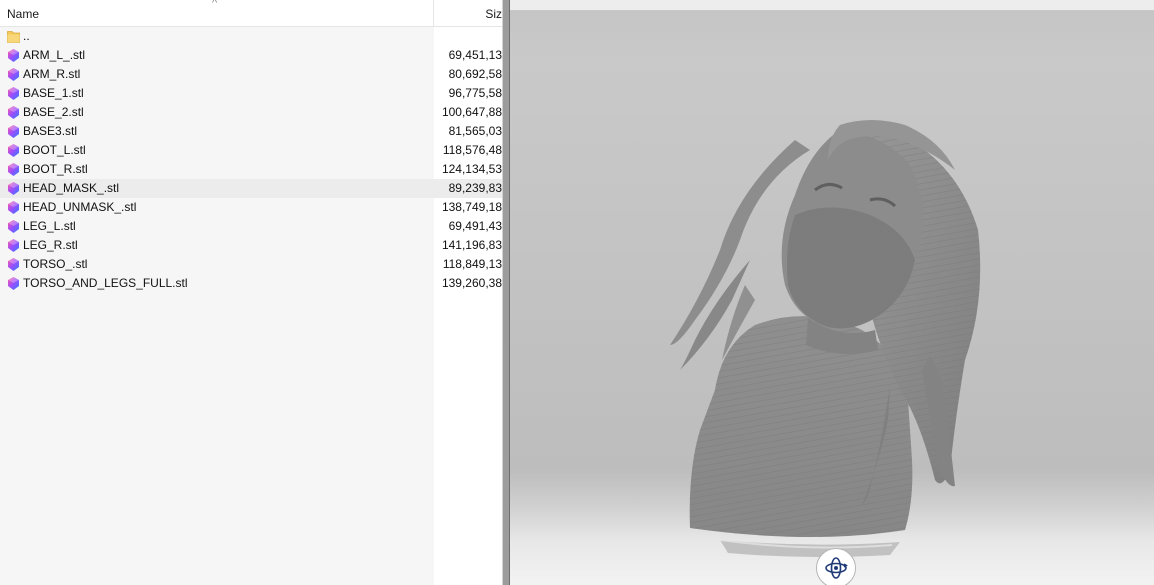 The height and width of the screenshot is (585, 1154). What do you see at coordinates (251, 283) in the screenshot?
I see `file-row: TORSO_AND_LEGS_FULL.stl 139,260,38` at bounding box center [251, 283].